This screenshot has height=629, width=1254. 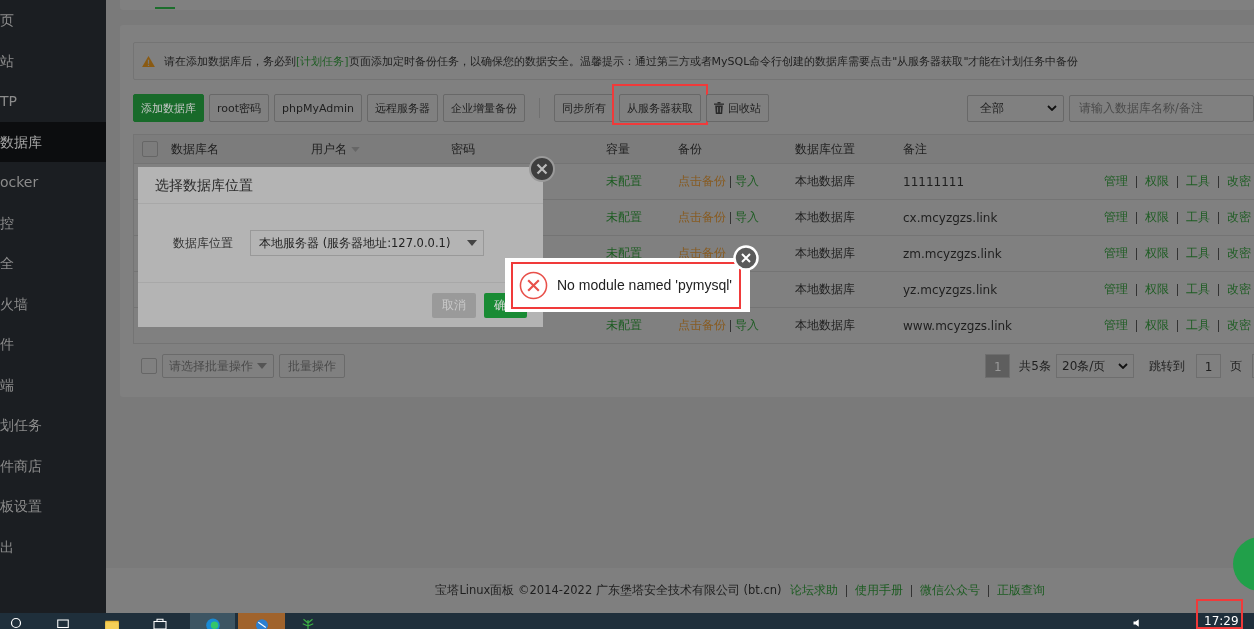 I want to click on column-header: 备份, so click(x=690, y=149).